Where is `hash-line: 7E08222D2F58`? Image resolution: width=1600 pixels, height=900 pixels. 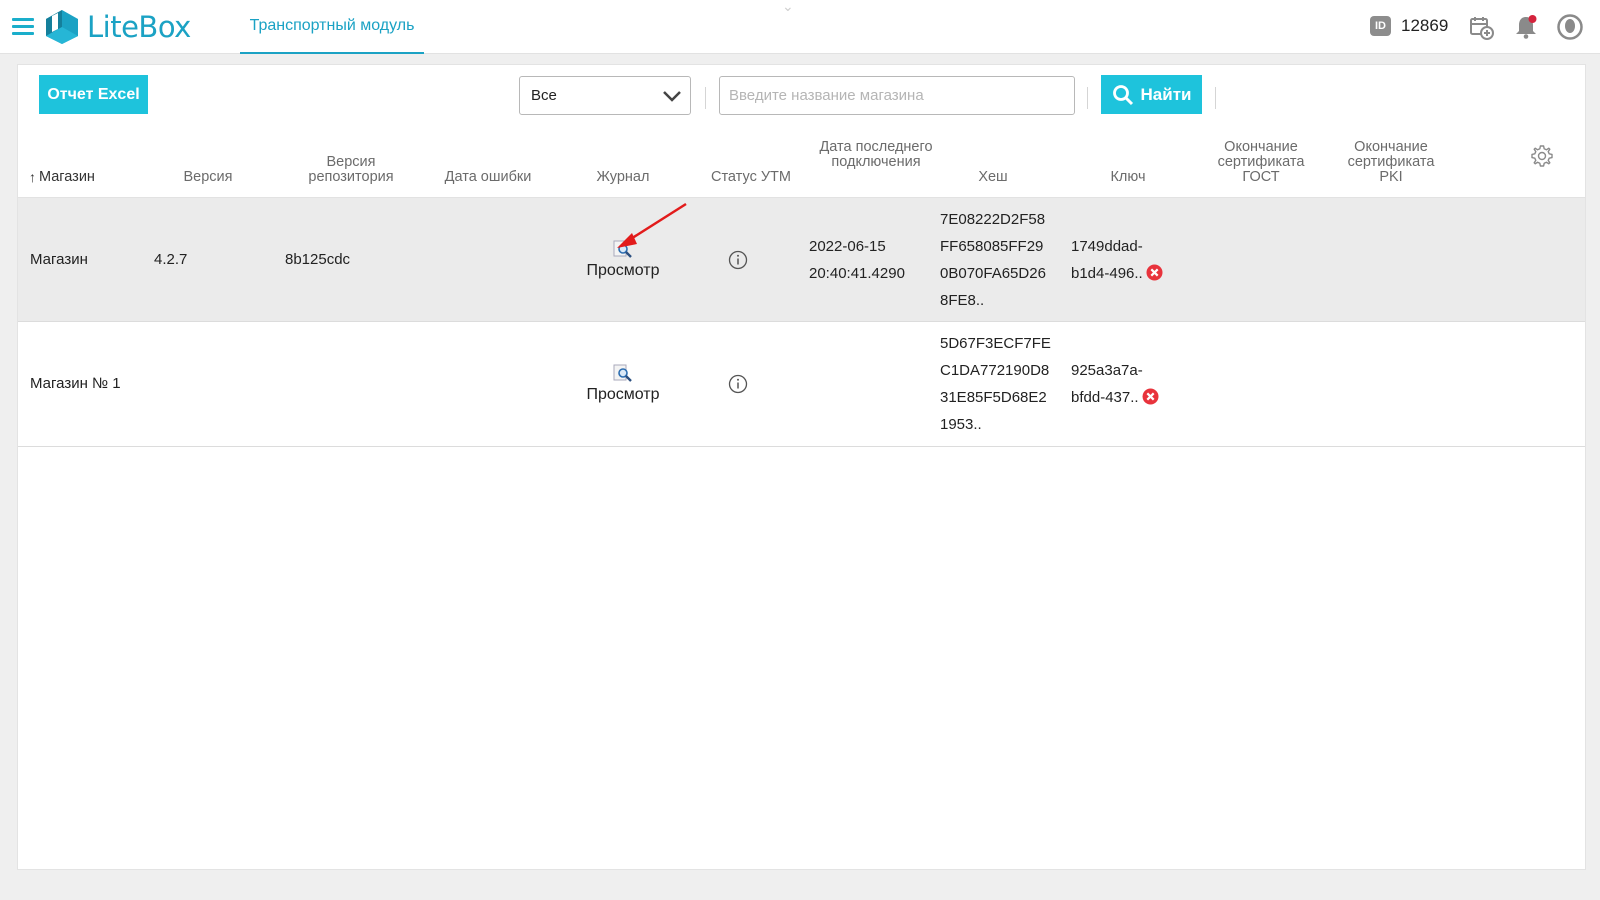
hash-line: 7E08222D2F58 is located at coordinates (993, 219).